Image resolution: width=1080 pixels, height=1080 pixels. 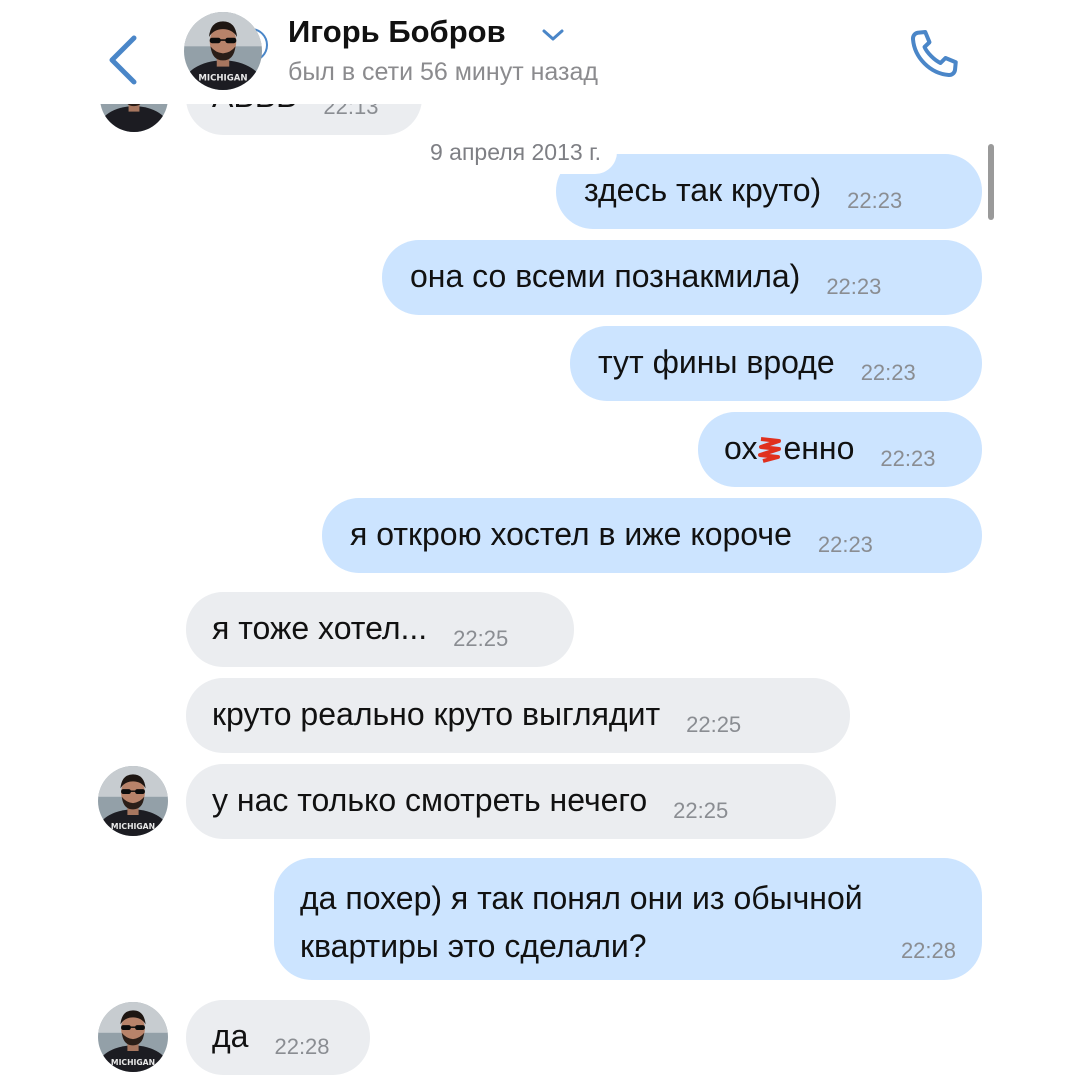 I want to click on phone-icon, so click(x=934, y=54).